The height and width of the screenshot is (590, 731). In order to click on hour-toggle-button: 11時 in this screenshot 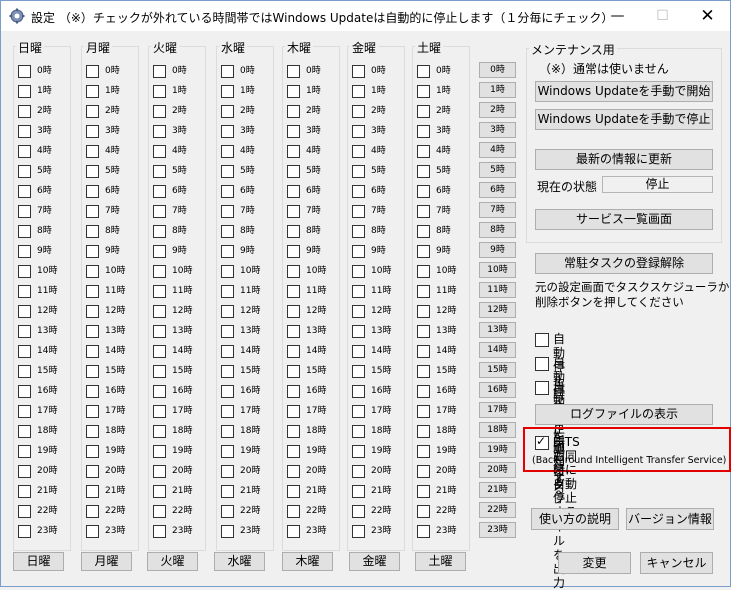, I will do `click(497, 290)`.